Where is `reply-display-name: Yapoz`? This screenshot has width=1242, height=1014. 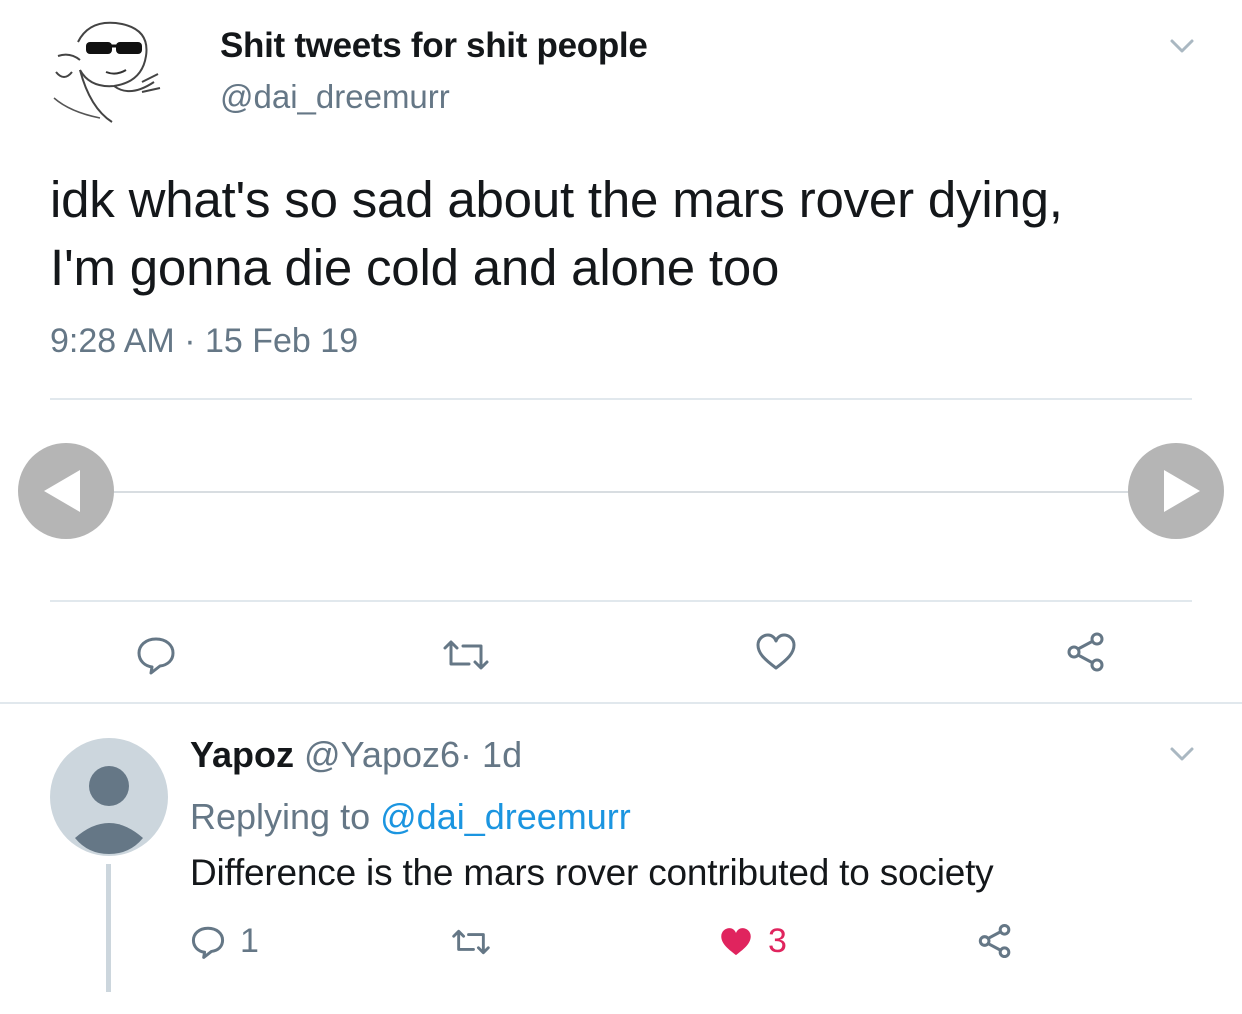
reply-display-name: Yapoz is located at coordinates (242, 754).